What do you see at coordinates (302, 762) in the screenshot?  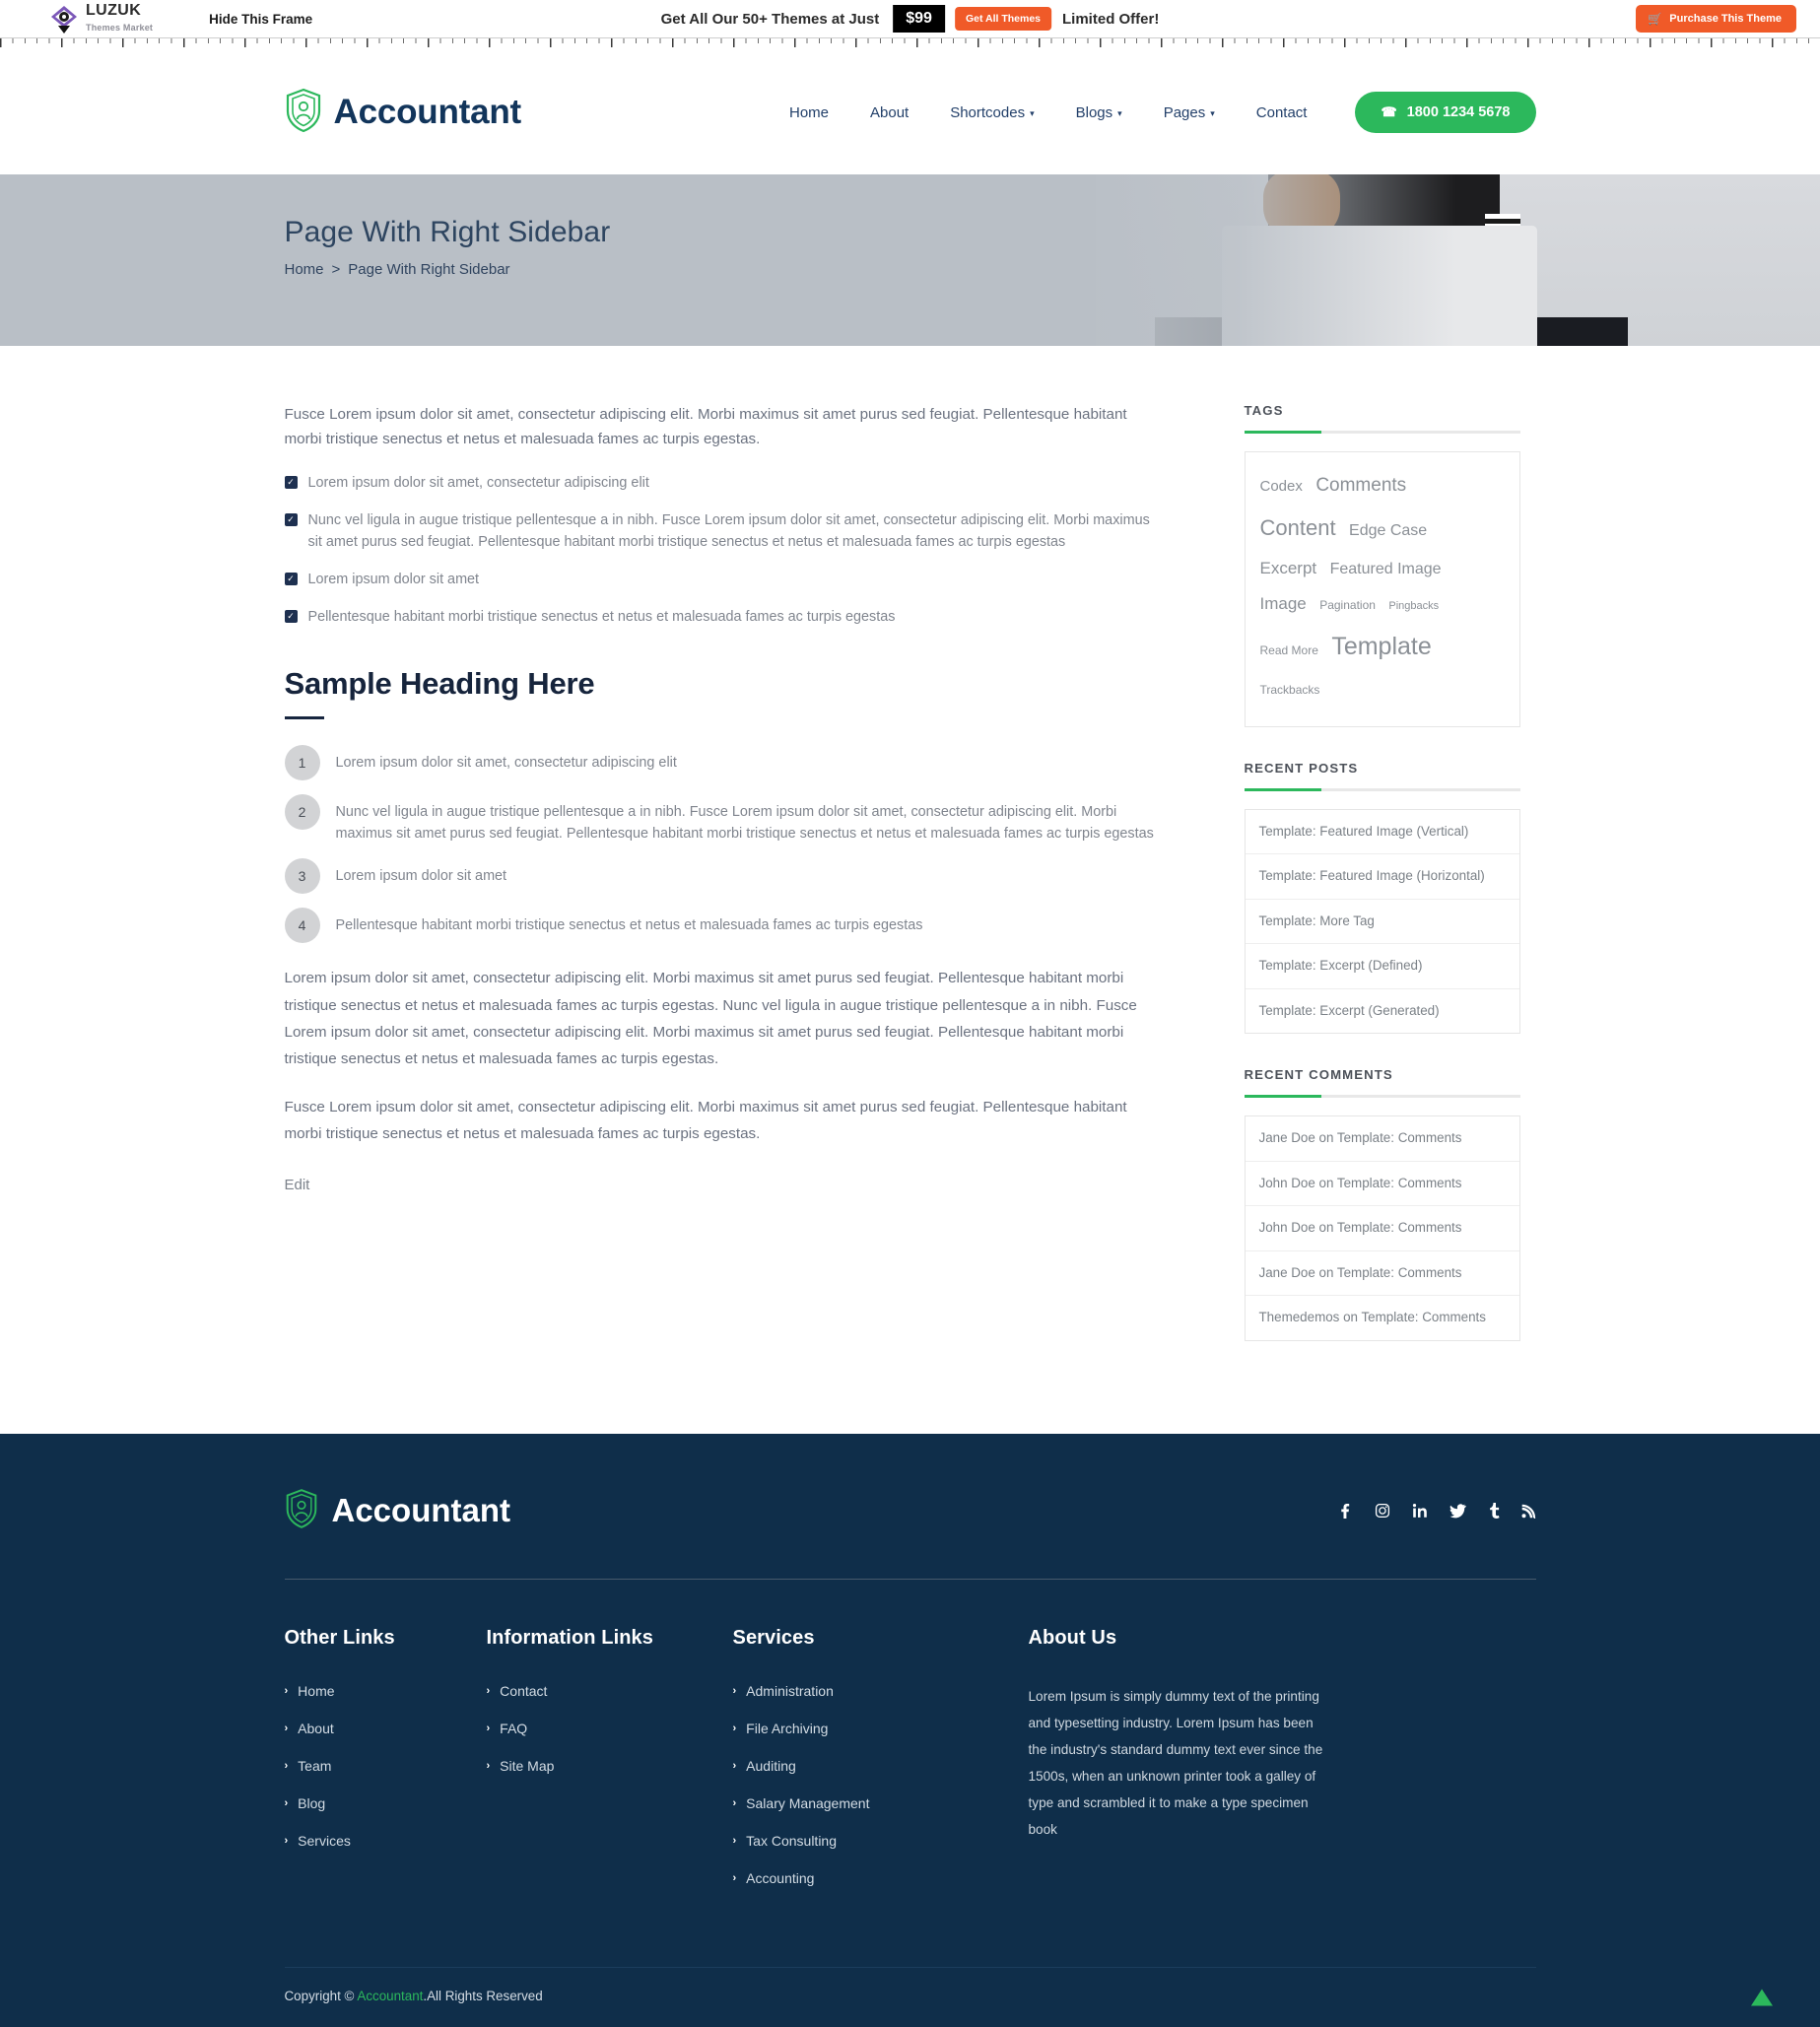 I see `list-number-badge: 1` at bounding box center [302, 762].